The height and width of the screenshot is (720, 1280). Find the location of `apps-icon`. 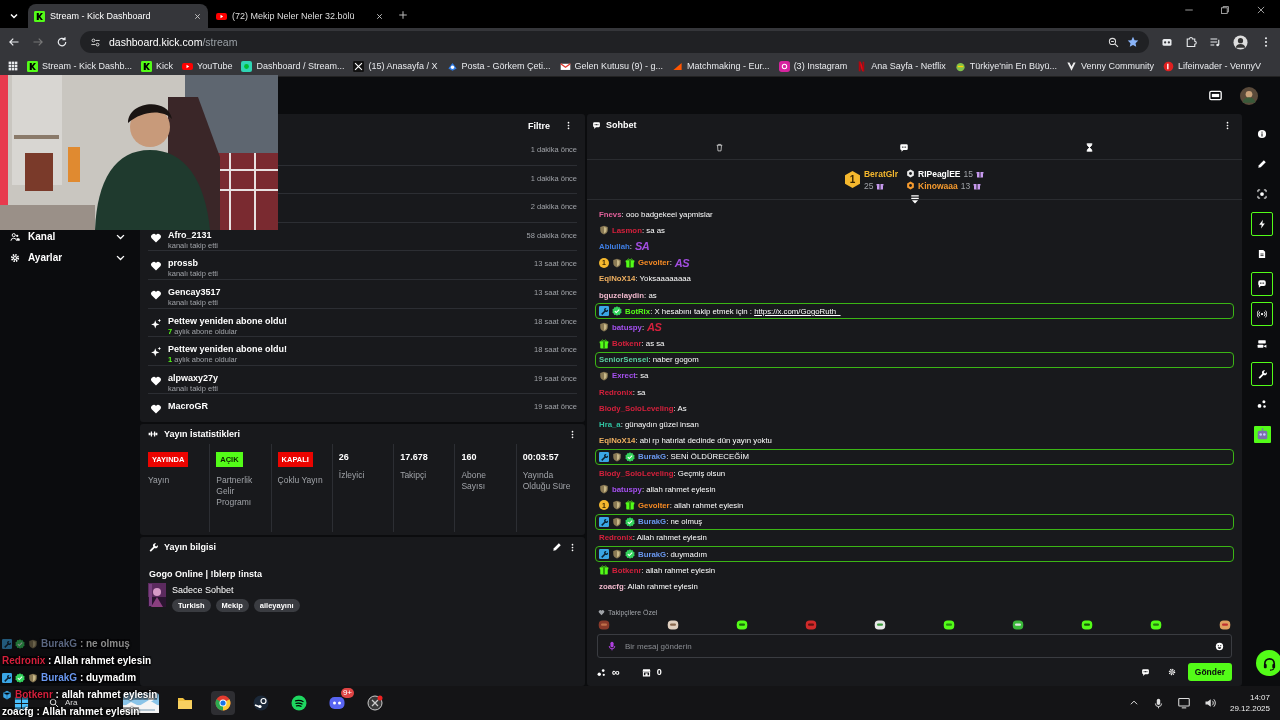

apps-icon is located at coordinates (13, 66).